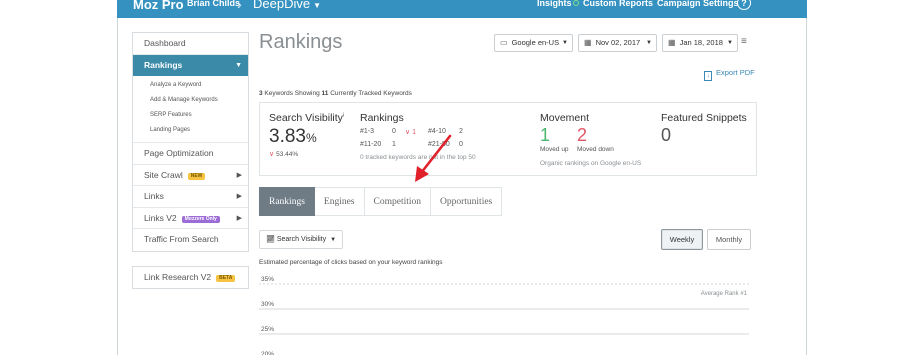  I want to click on date-to-select: ▦ Jan 18, 2018 ▼, so click(700, 43).